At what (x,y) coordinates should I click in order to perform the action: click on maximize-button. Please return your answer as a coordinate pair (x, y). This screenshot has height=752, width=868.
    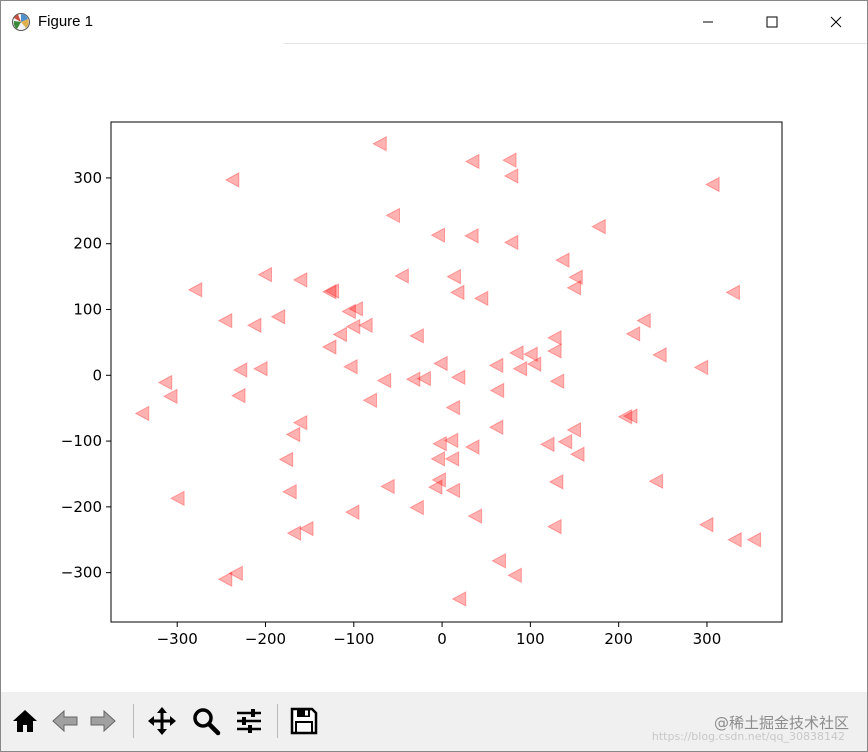
    Looking at the image, I should click on (772, 22).